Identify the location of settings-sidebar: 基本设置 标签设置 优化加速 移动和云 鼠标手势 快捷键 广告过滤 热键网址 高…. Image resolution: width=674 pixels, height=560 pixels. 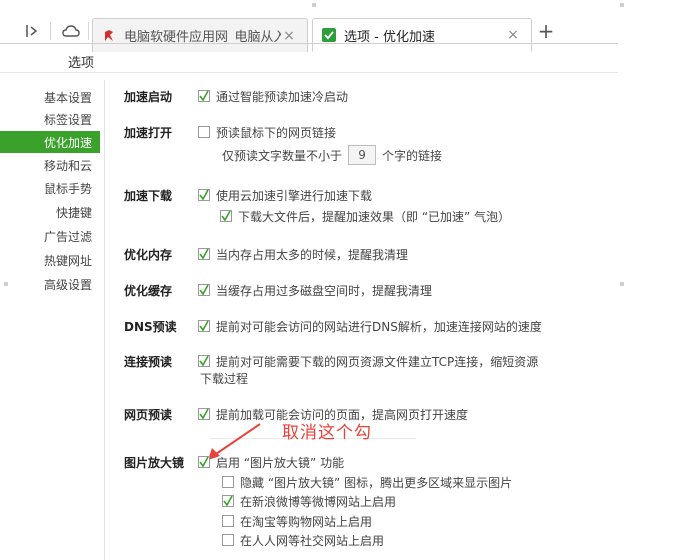
(52, 320).